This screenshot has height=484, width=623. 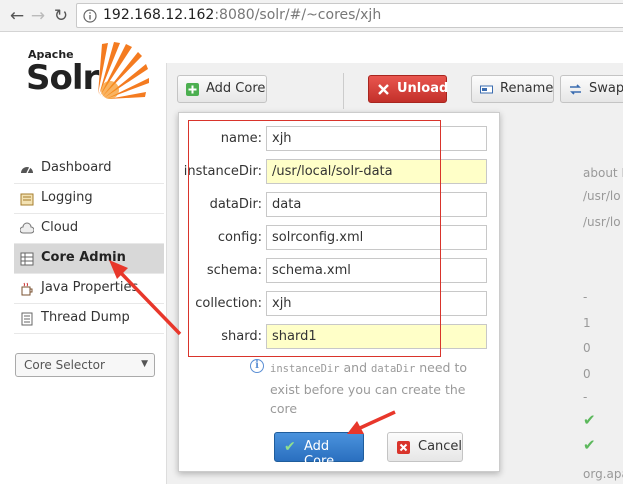 What do you see at coordinates (159, 15) in the screenshot?
I see `url-host: 192.168.12.162` at bounding box center [159, 15].